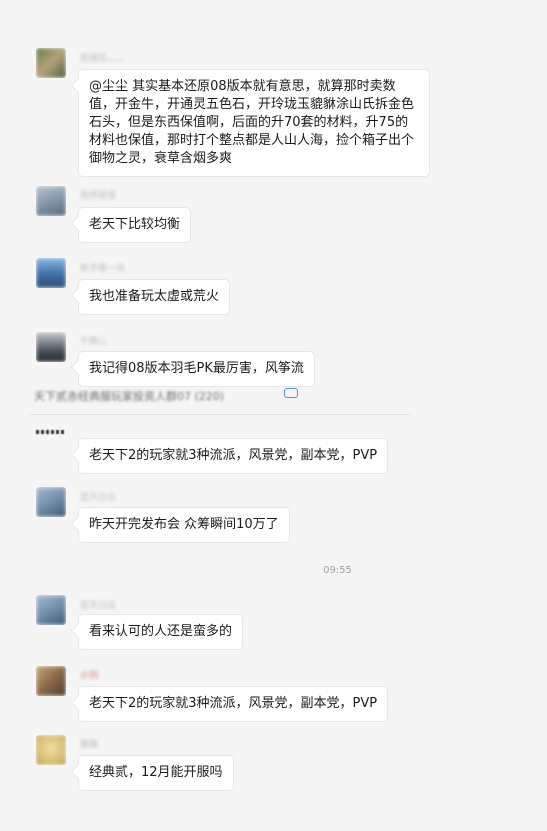  I want to click on message-bubble: 经典贰，12月能开服吗, so click(156, 773).